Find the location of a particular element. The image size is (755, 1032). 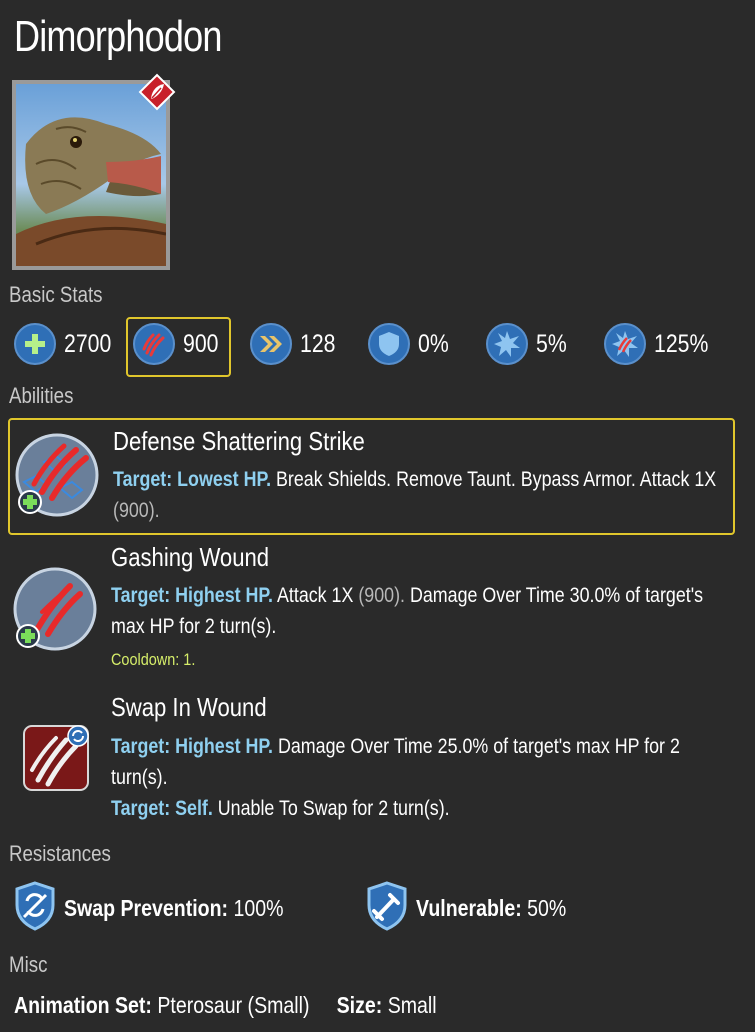

stat-value: 2700 is located at coordinates (88, 343).